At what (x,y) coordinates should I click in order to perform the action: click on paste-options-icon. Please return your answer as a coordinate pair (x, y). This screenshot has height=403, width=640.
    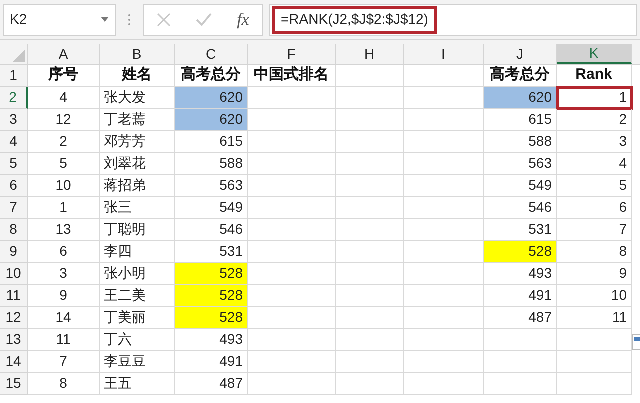
    Looking at the image, I should click on (636, 342).